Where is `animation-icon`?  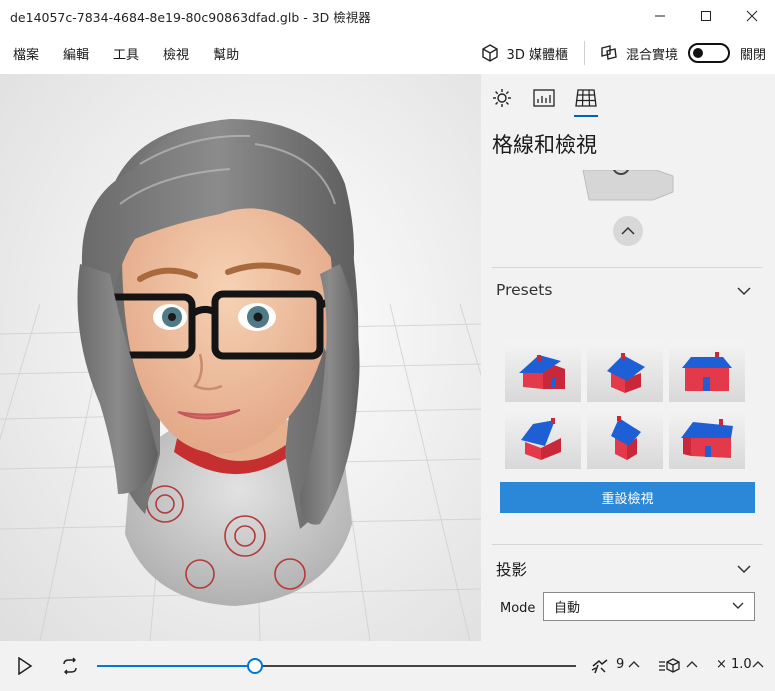
animation-icon is located at coordinates (600, 666).